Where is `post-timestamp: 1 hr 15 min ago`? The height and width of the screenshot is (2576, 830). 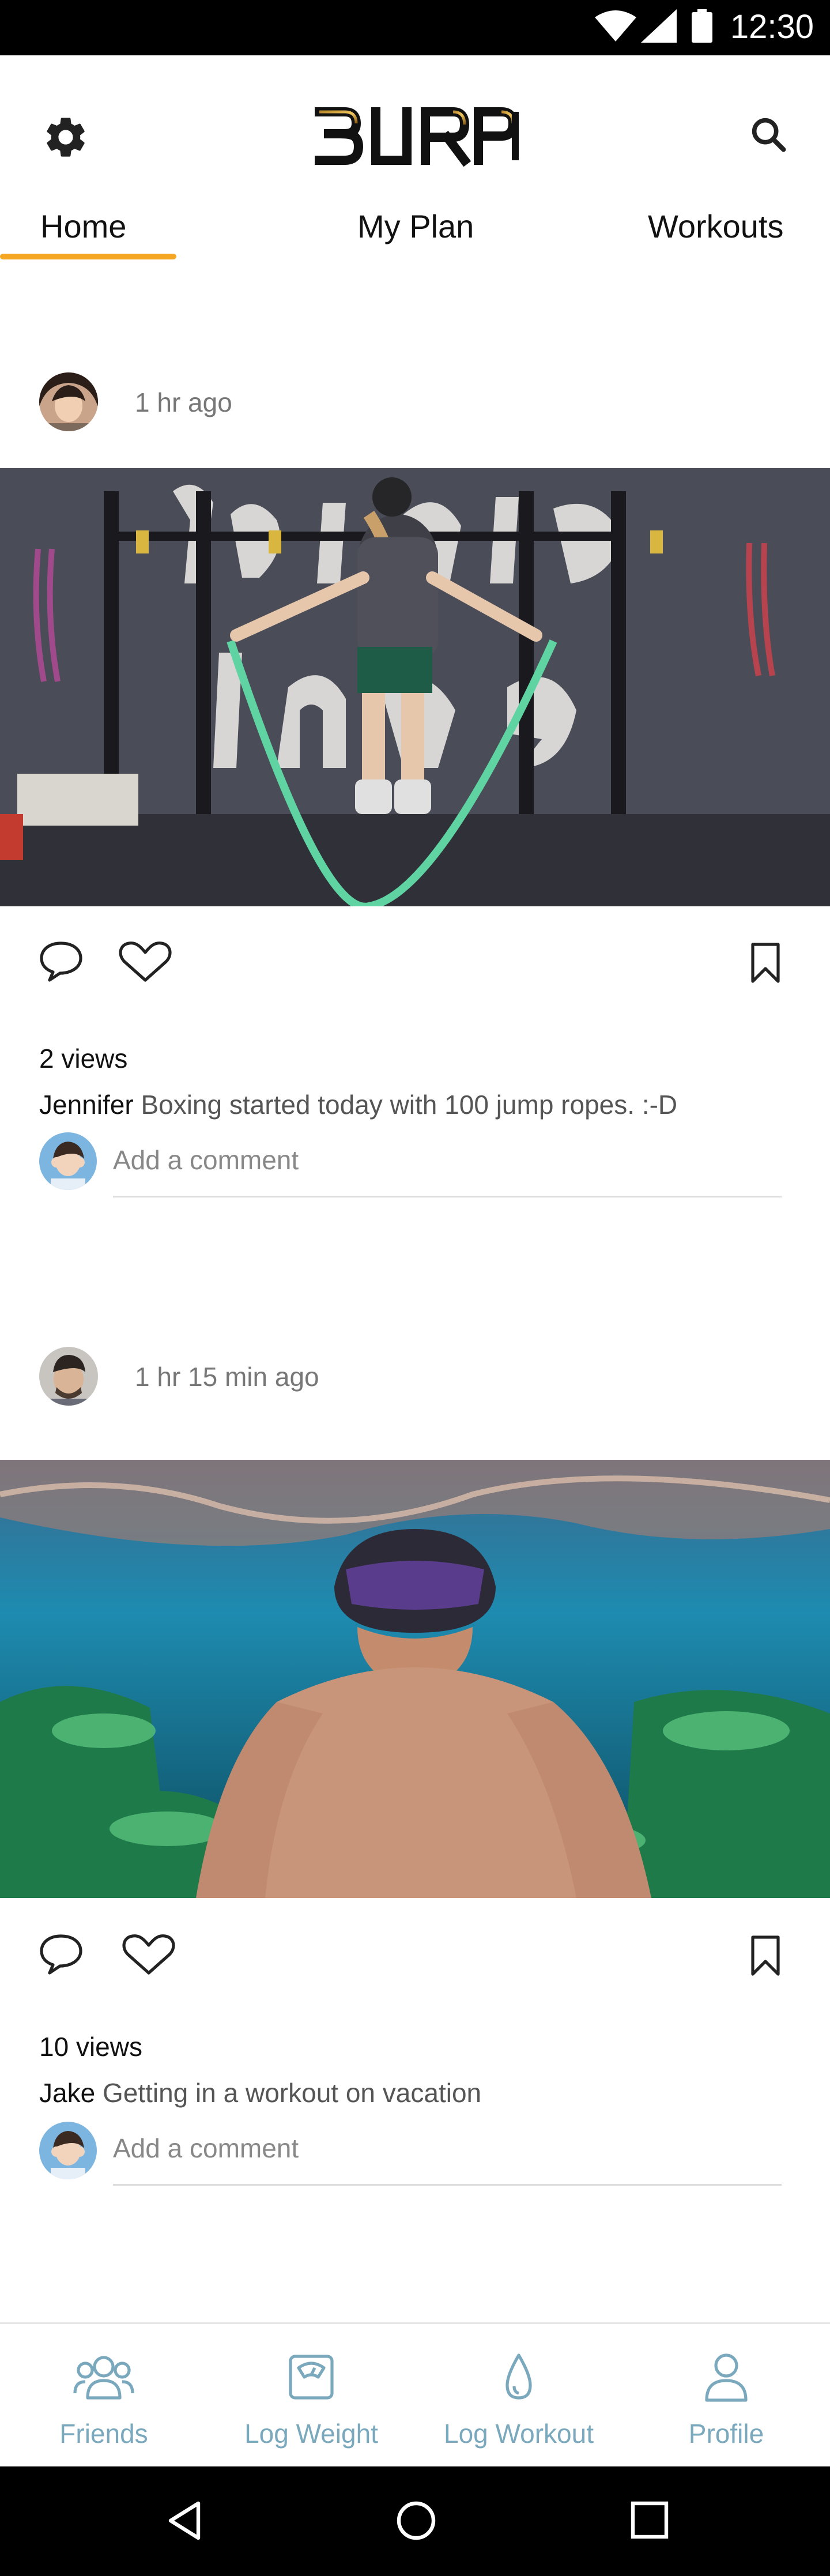 post-timestamp: 1 hr 15 min ago is located at coordinates (227, 1377).